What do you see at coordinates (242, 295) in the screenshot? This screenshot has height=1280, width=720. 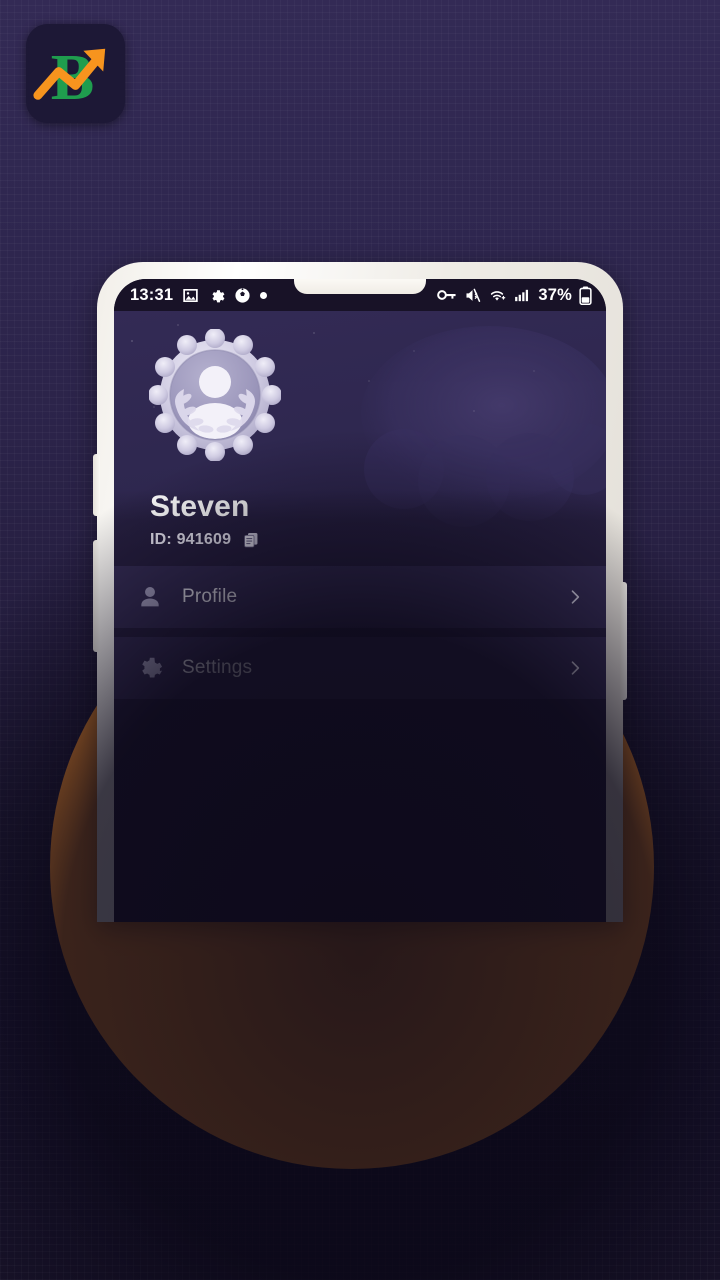 I see `soccer-ball-icon` at bounding box center [242, 295].